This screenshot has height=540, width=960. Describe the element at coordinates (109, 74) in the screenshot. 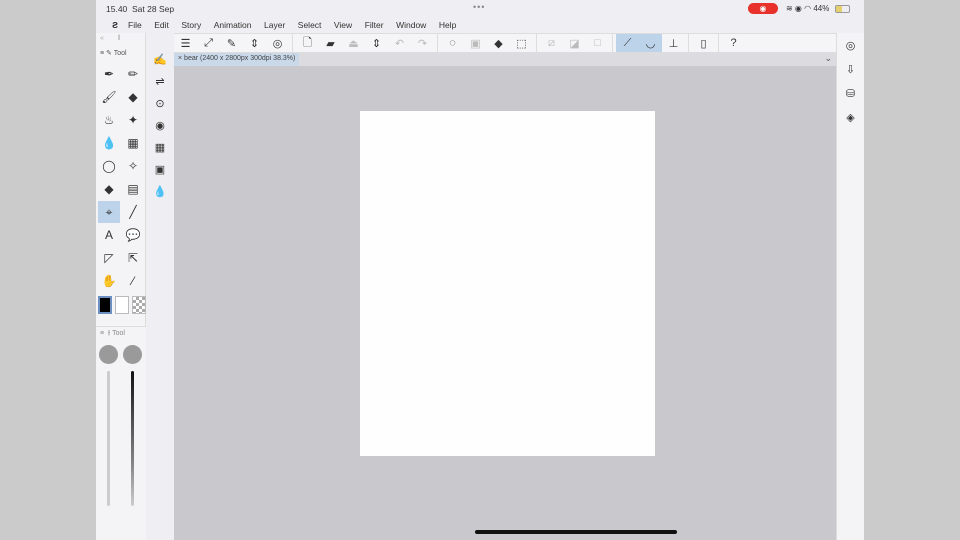

I see `pen-tool-icon: ✒` at that location.